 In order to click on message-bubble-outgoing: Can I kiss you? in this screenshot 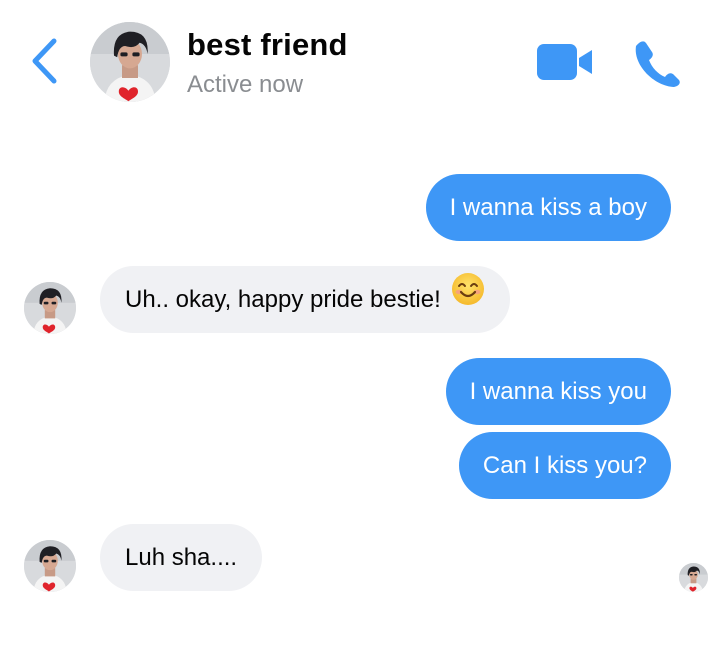, I will do `click(564, 465)`.